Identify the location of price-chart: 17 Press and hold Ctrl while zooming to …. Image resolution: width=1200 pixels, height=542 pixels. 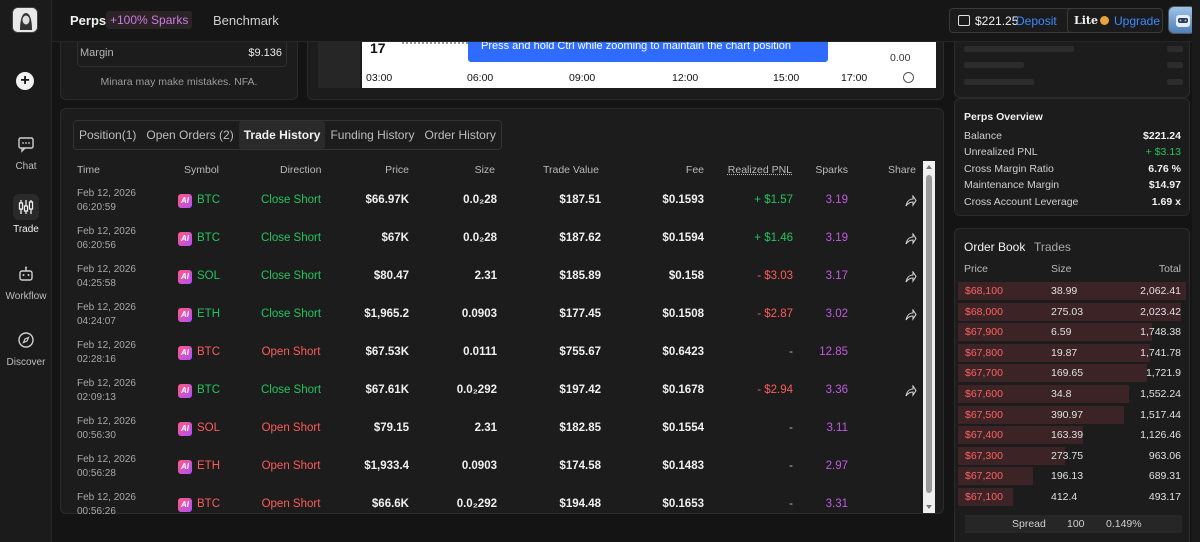
(649, 65).